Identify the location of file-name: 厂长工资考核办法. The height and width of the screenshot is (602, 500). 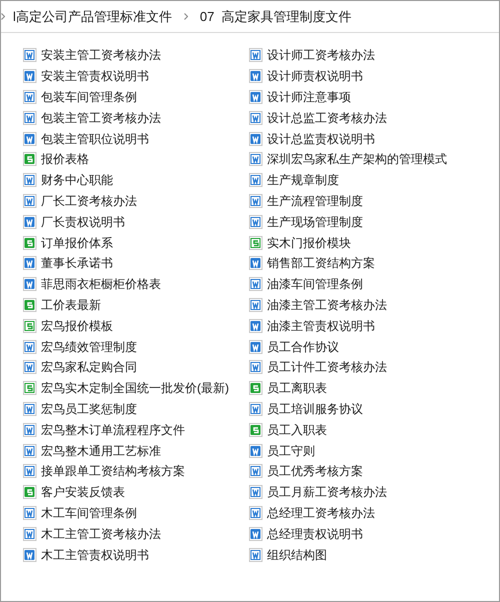
(89, 200).